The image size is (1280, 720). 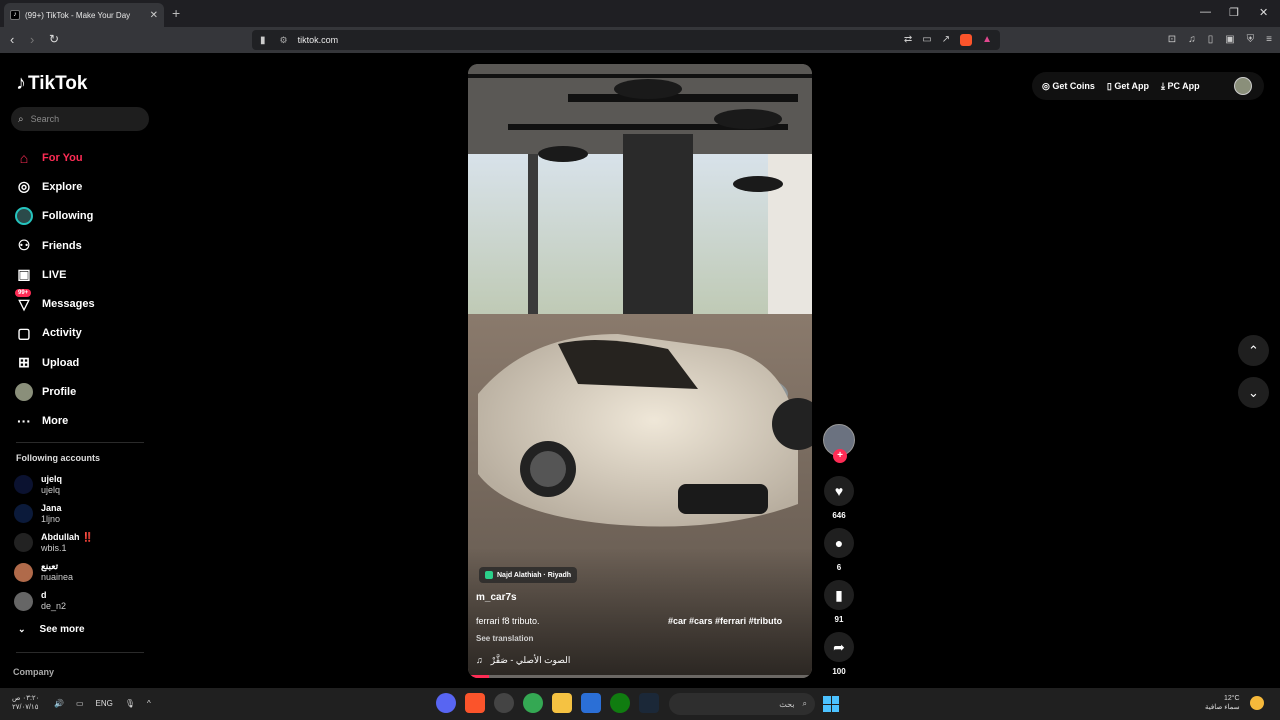 I want to click on coin-icon: ◎, so click(x=1047, y=85).